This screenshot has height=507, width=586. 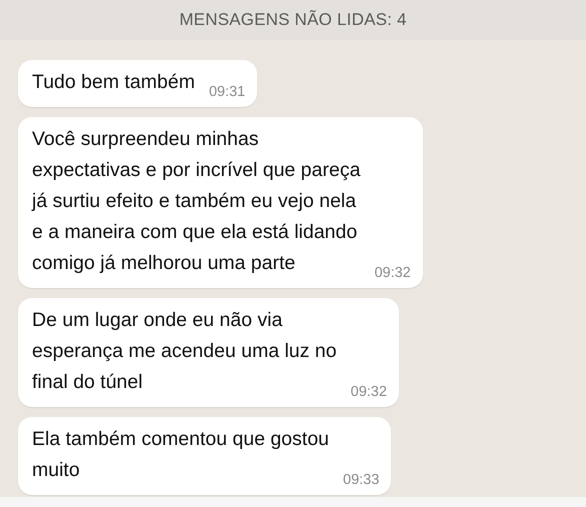 I want to click on message-time: 09:33, so click(x=361, y=480).